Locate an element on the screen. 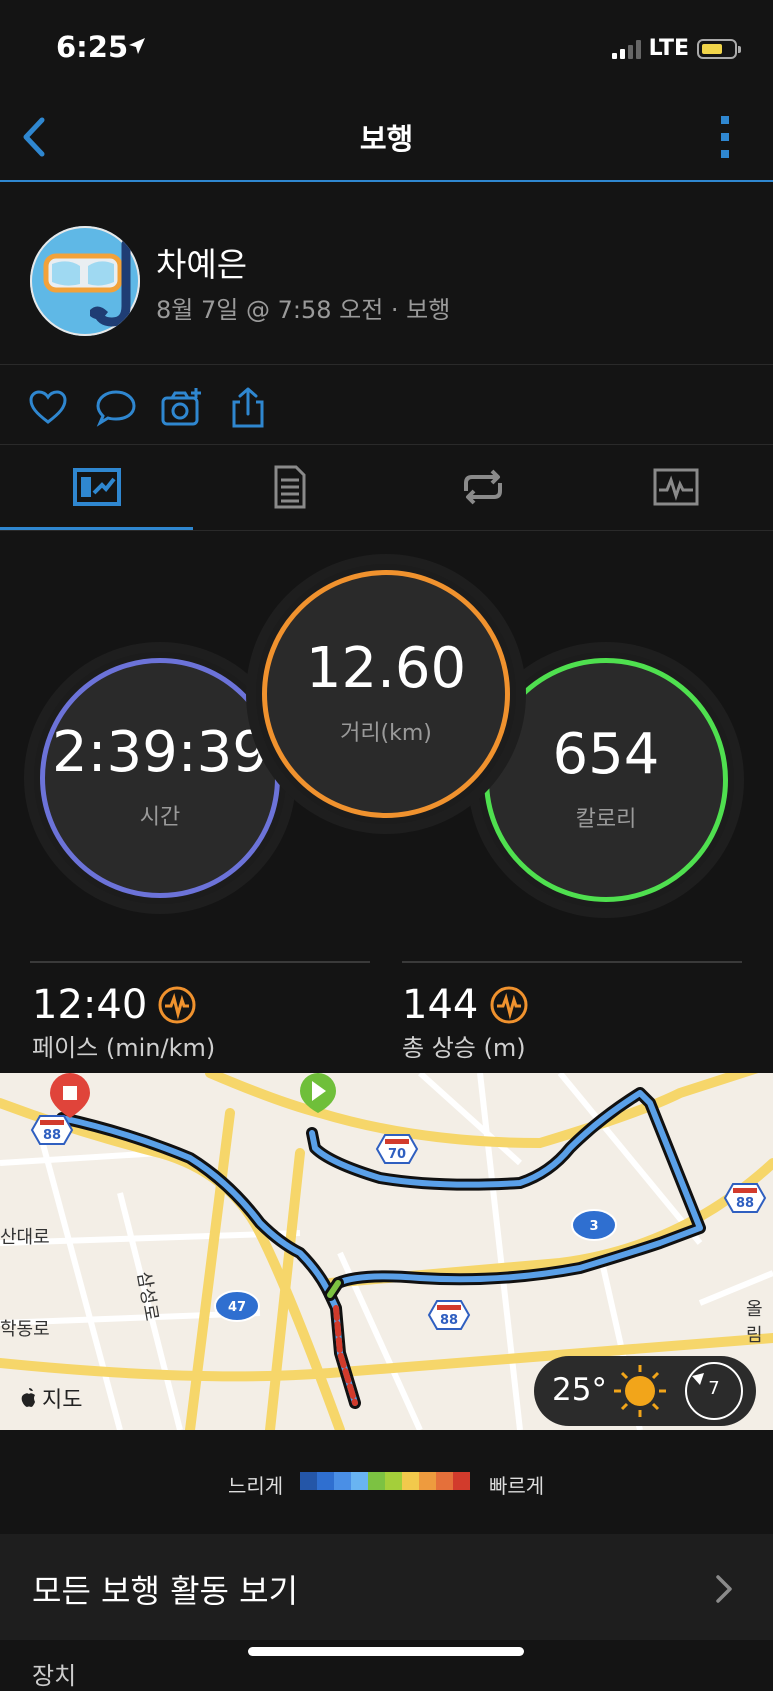 The height and width of the screenshot is (1691, 773). distance-metric: 12.60 거리(km) is located at coordinates (386, 694).